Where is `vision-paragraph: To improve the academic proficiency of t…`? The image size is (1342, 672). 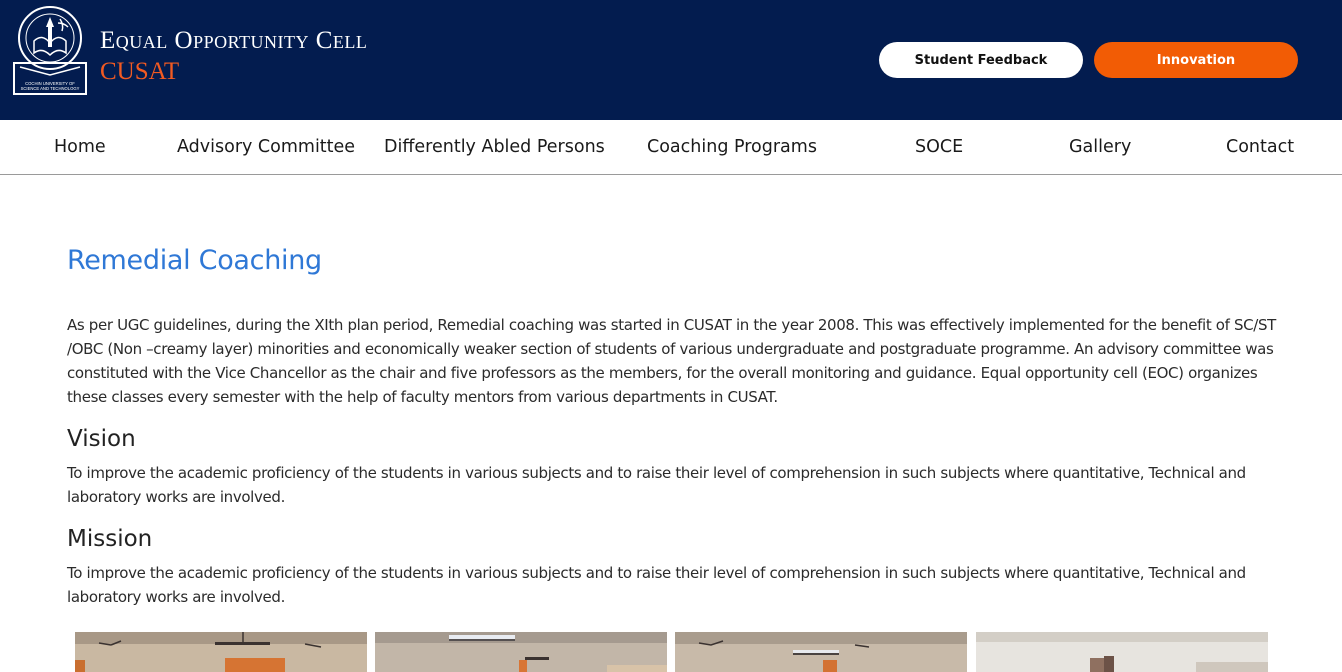
vision-paragraph: To improve the academic proficiency of t… is located at coordinates (656, 485).